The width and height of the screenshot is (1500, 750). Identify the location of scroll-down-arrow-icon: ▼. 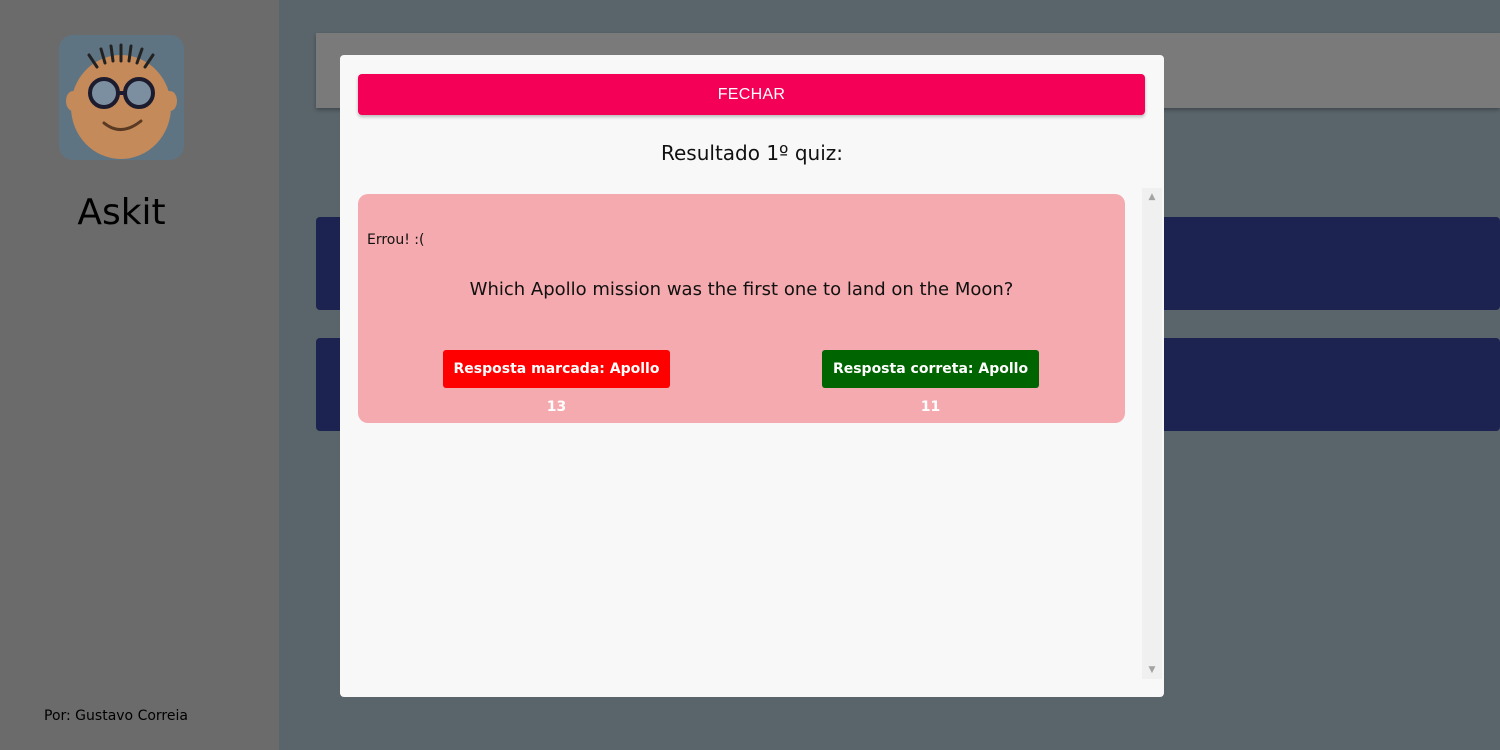
(1152, 670).